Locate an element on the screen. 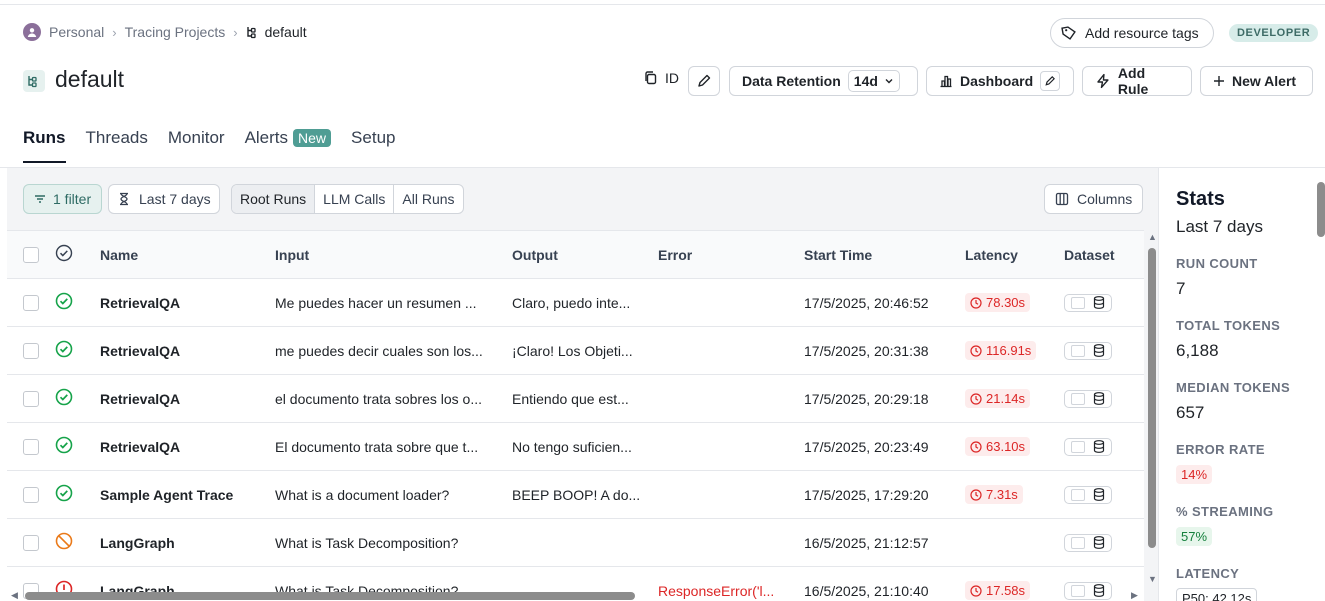 The image size is (1325, 601). latency-value: 17.58s is located at coordinates (1006, 590).